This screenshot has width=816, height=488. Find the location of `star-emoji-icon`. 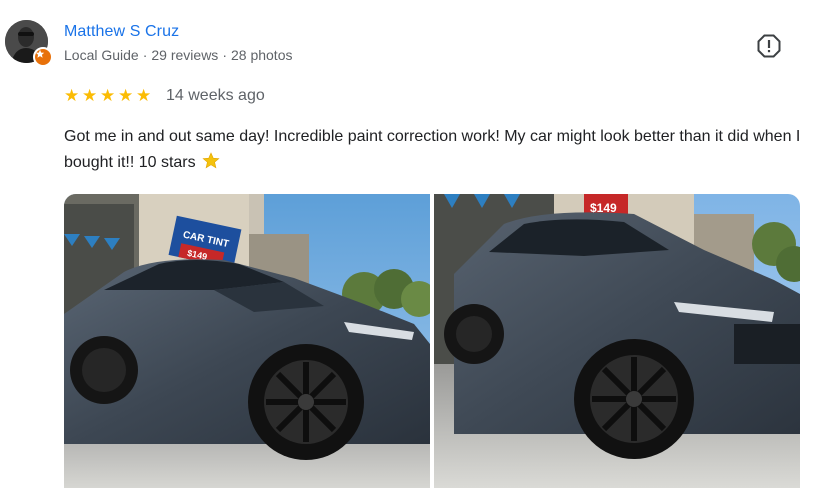

star-emoji-icon is located at coordinates (211, 161).